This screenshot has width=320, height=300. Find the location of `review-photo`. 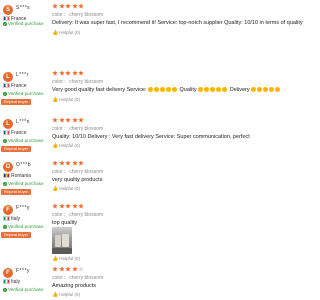

review-photo is located at coordinates (62, 240).